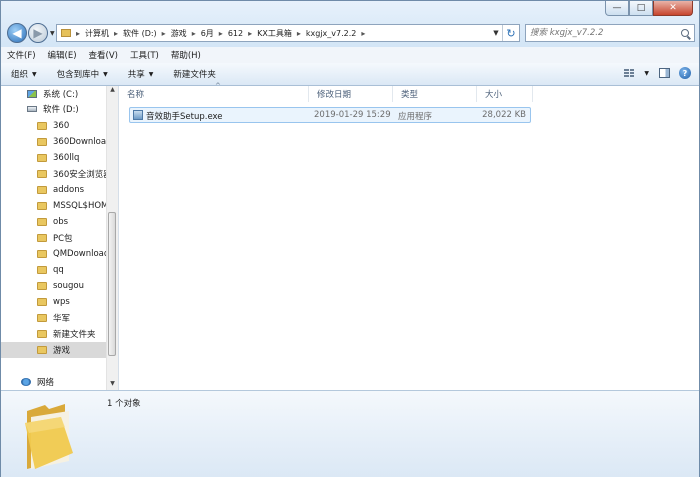 The image size is (700, 477). What do you see at coordinates (112, 385) in the screenshot?
I see `scroll-down-icon: ▼` at bounding box center [112, 385].